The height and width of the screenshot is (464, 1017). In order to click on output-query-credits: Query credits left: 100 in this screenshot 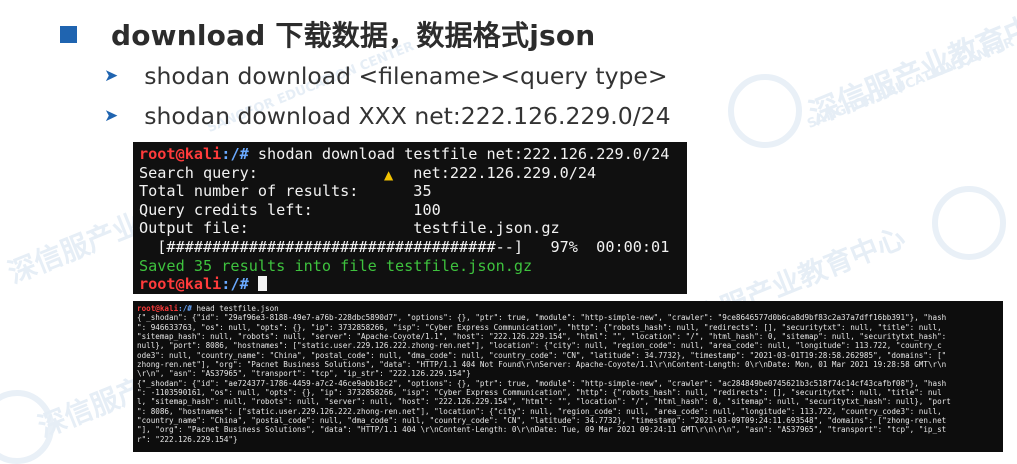, I will do `click(290, 209)`.